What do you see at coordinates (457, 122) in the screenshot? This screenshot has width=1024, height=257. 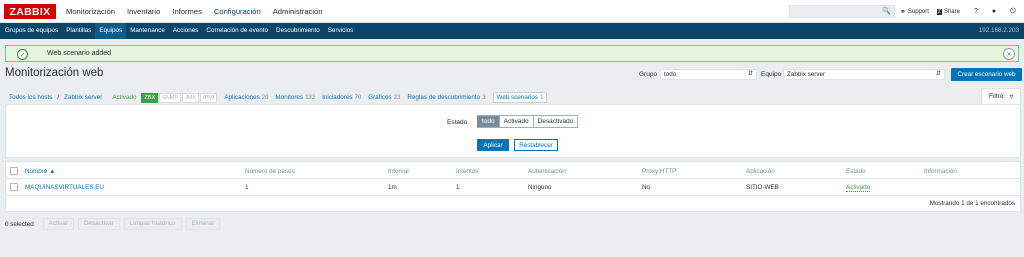 I see `estado-label: Estado` at bounding box center [457, 122].